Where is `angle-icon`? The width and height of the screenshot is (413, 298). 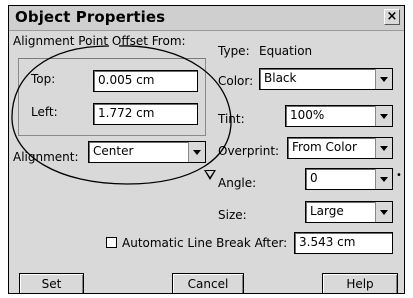 angle-icon is located at coordinates (210, 175).